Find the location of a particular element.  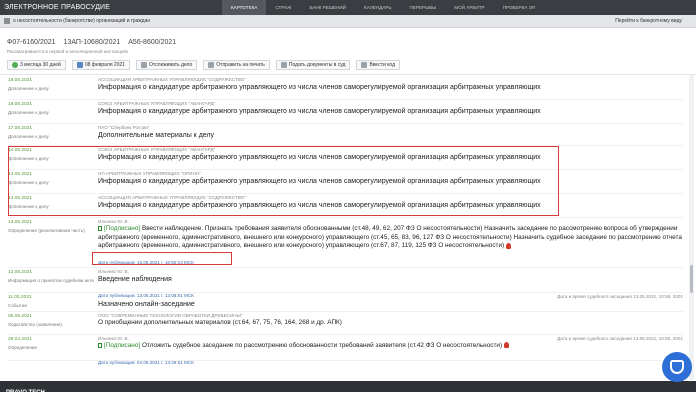

nav-ep-check: ПРОВЕРКА ЭП is located at coordinates (519, 7).